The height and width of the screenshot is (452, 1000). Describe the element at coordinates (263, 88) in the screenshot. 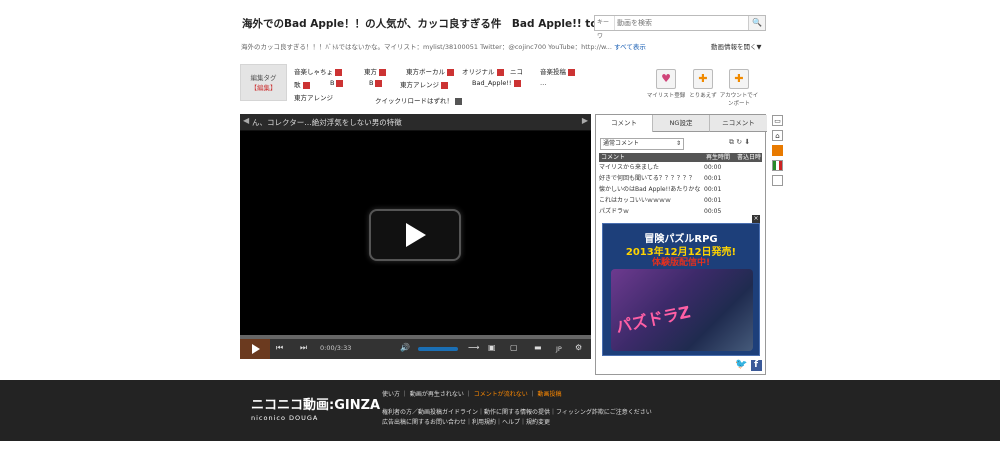

I see `tag-lock-sub: 【編集】` at that location.